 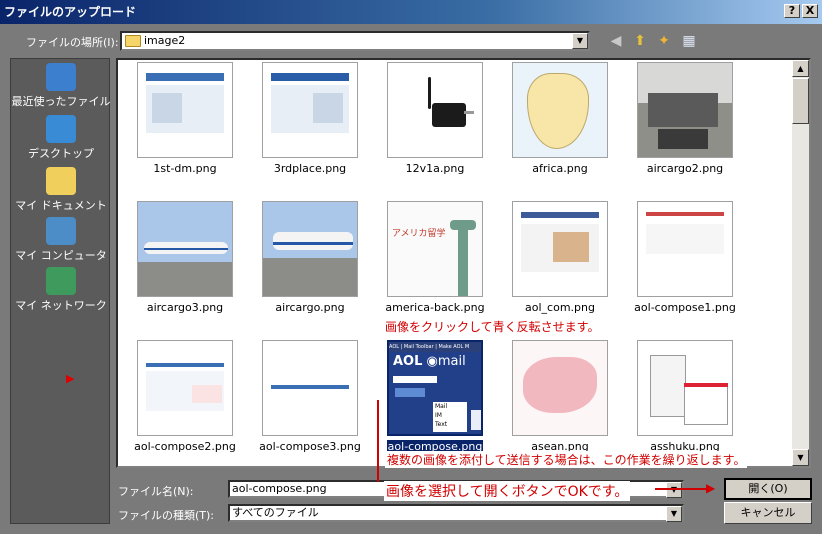 I want to click on file-name: 3rdplace.png, so click(x=310, y=168).